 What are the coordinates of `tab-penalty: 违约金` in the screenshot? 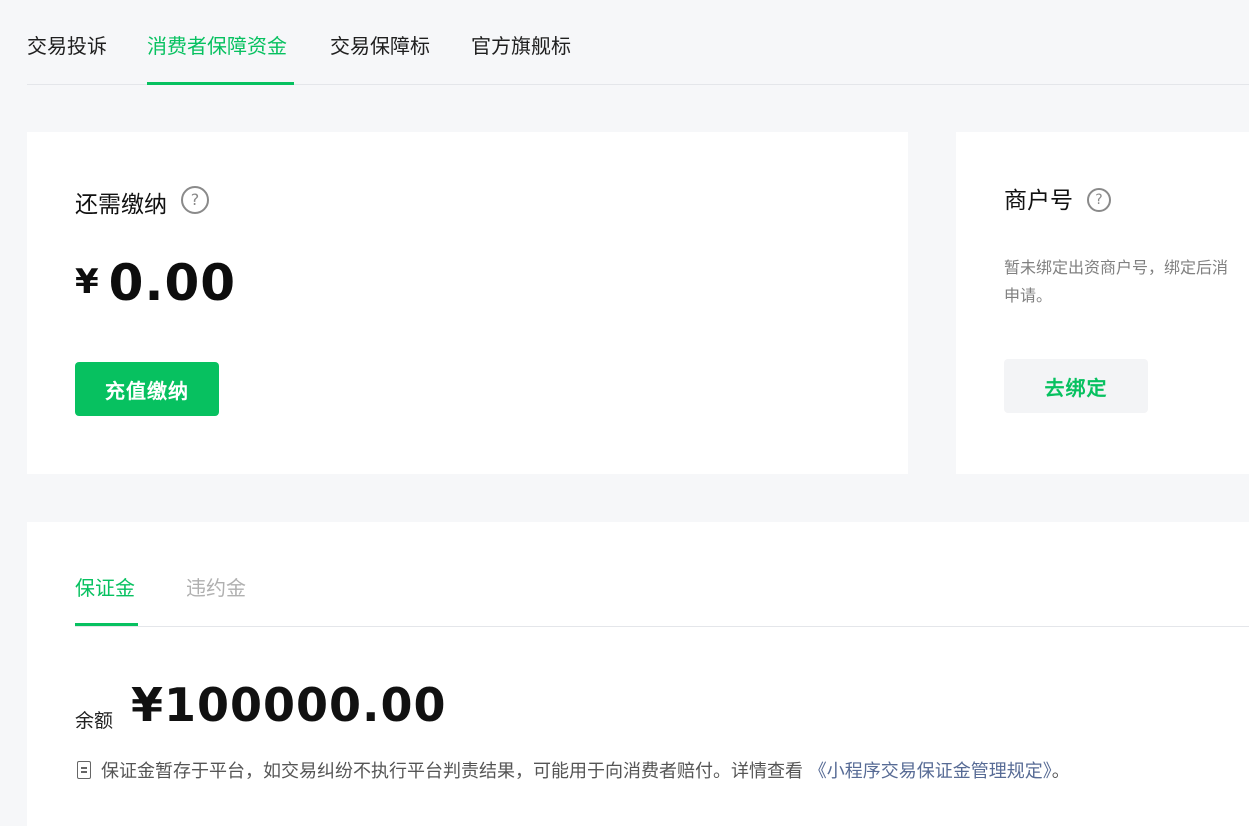 It's located at (216, 588).